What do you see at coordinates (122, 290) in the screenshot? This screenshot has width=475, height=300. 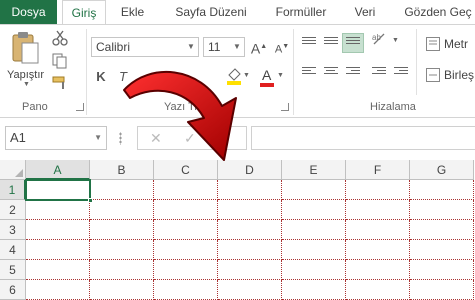 I see `cell-b6` at bounding box center [122, 290].